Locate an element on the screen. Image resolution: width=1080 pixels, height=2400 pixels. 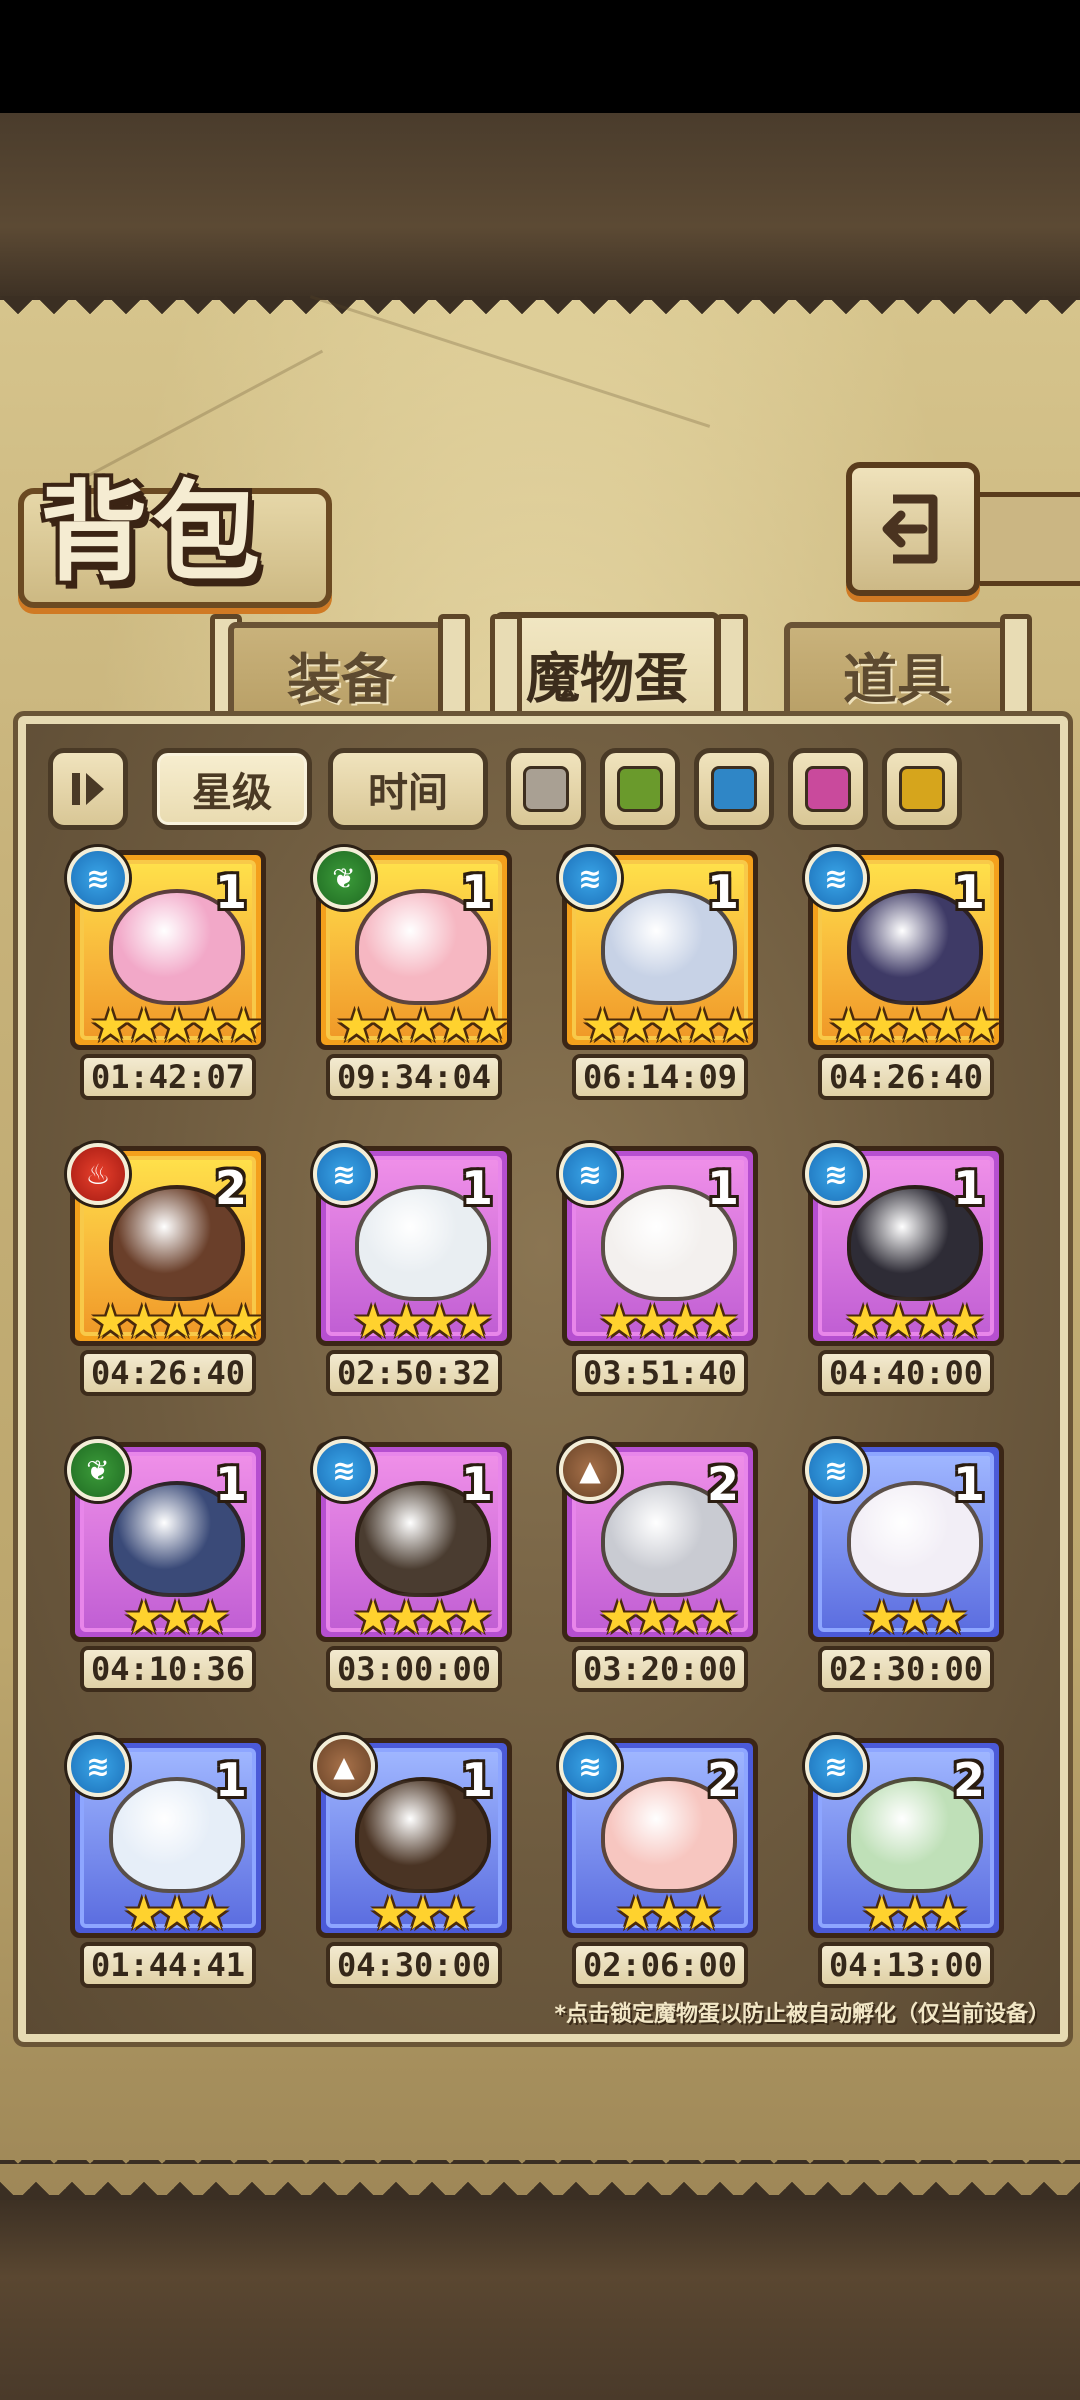
egg-card: ≋ 1 ★★★★★ 01:42:07 is located at coordinates (166, 978).